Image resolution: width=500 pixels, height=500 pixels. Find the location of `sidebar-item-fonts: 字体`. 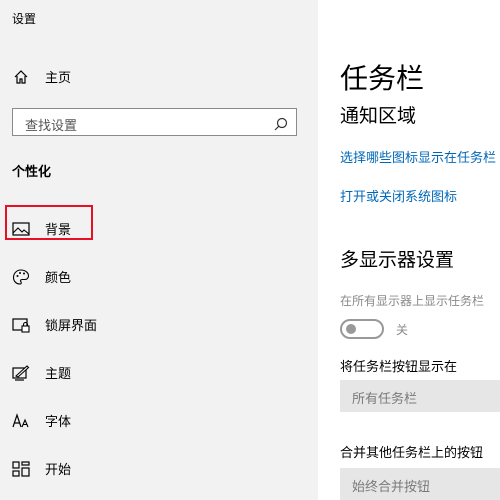

sidebar-item-fonts: 字体 is located at coordinates (159, 420).